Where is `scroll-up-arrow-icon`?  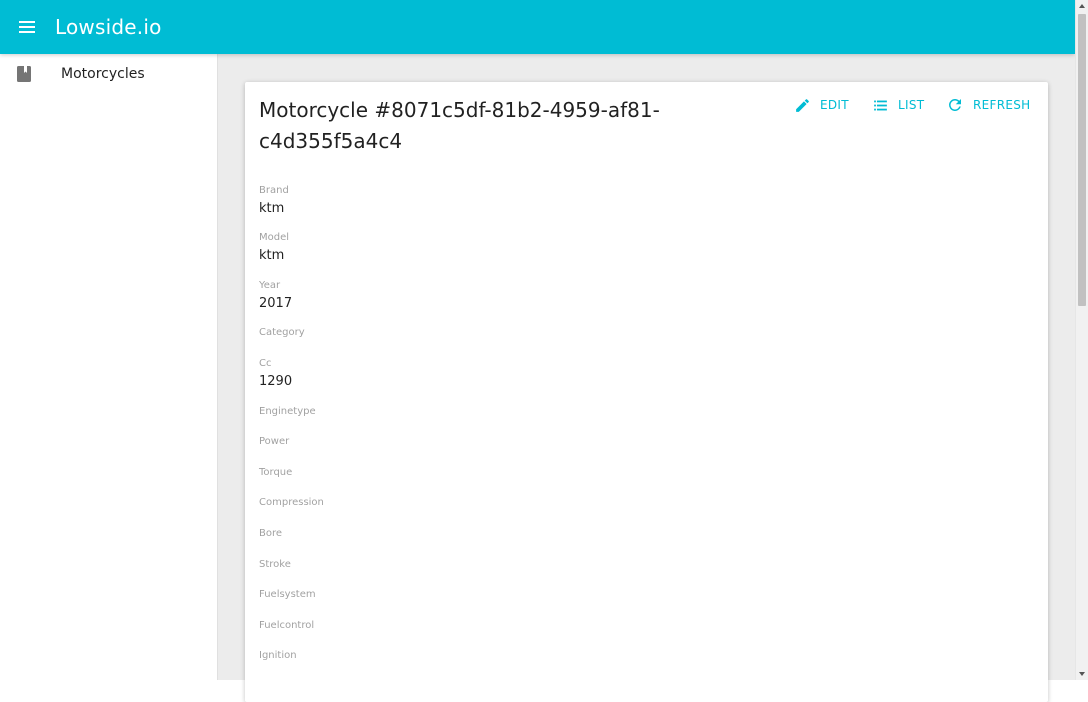 scroll-up-arrow-icon is located at coordinates (1082, 6).